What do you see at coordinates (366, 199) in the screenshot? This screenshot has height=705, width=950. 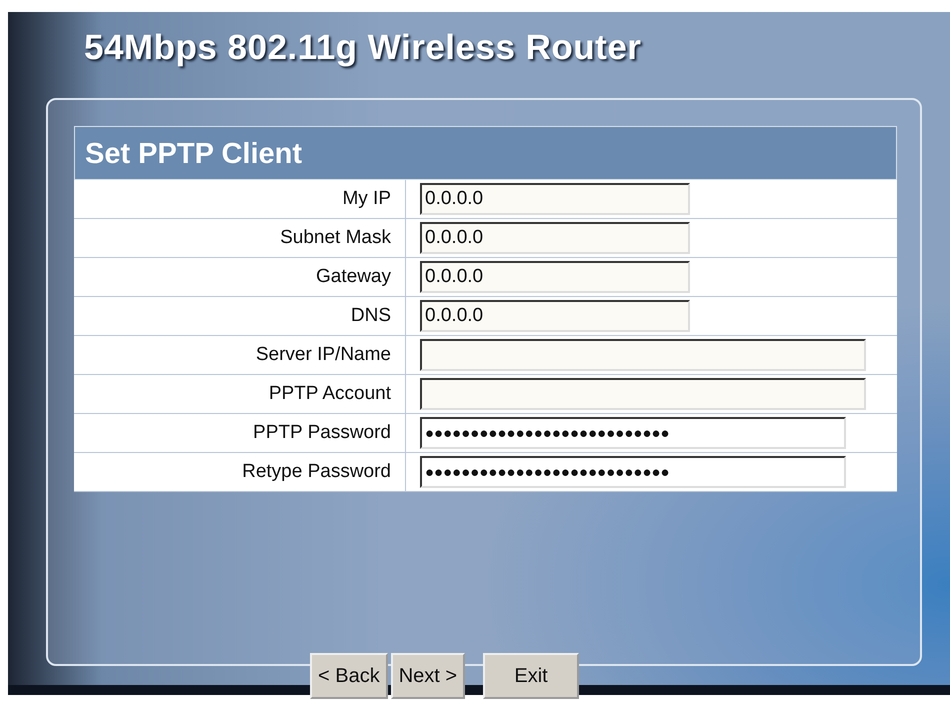 I see `field-label: My IP` at bounding box center [366, 199].